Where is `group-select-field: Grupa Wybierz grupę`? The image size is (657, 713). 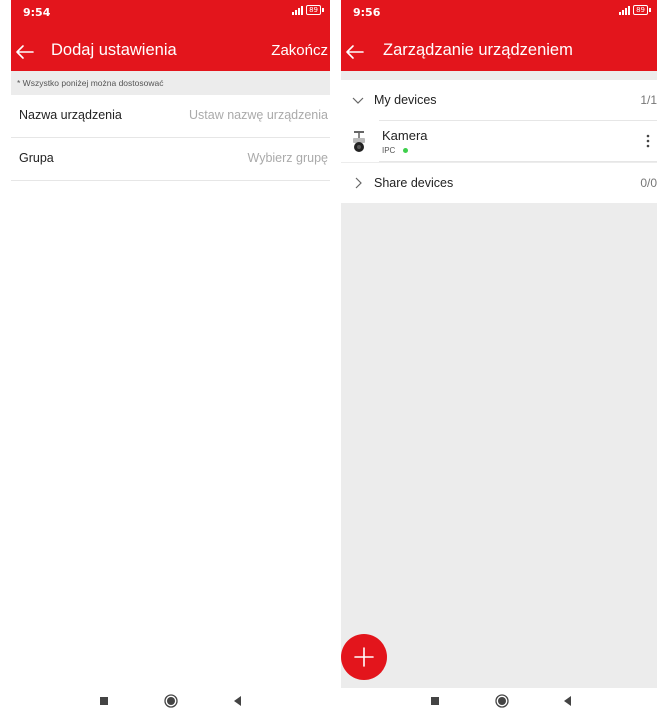 group-select-field: Grupa Wybierz grupę is located at coordinates (170, 159).